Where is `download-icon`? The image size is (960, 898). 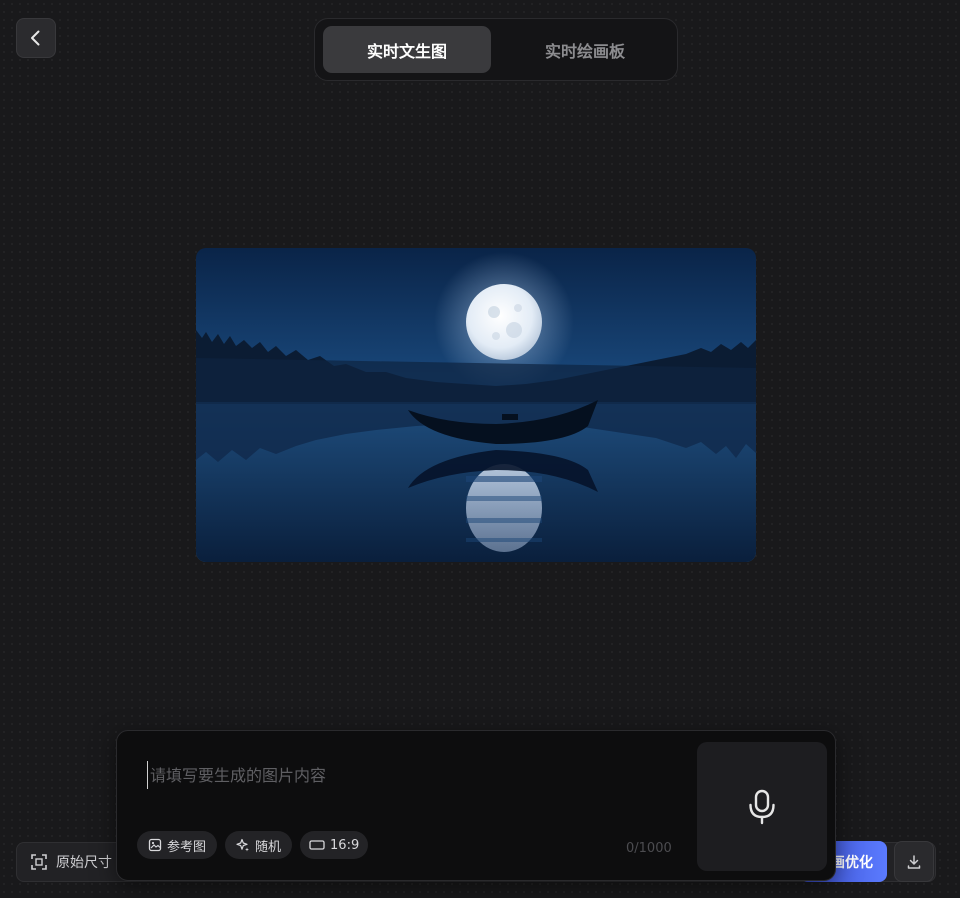 download-icon is located at coordinates (914, 861).